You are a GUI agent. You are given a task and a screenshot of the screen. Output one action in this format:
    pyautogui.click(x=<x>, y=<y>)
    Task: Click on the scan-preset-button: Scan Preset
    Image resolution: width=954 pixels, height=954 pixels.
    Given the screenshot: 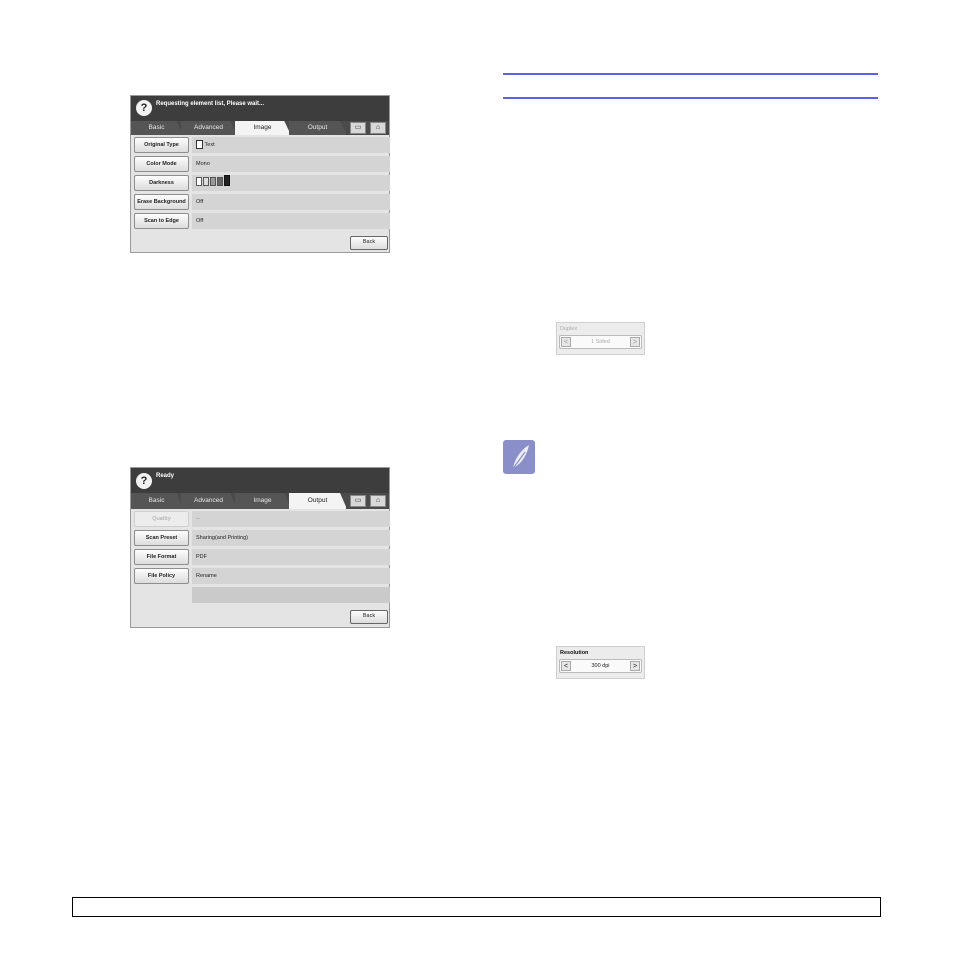 What is the action you would take?
    pyautogui.click(x=161, y=538)
    